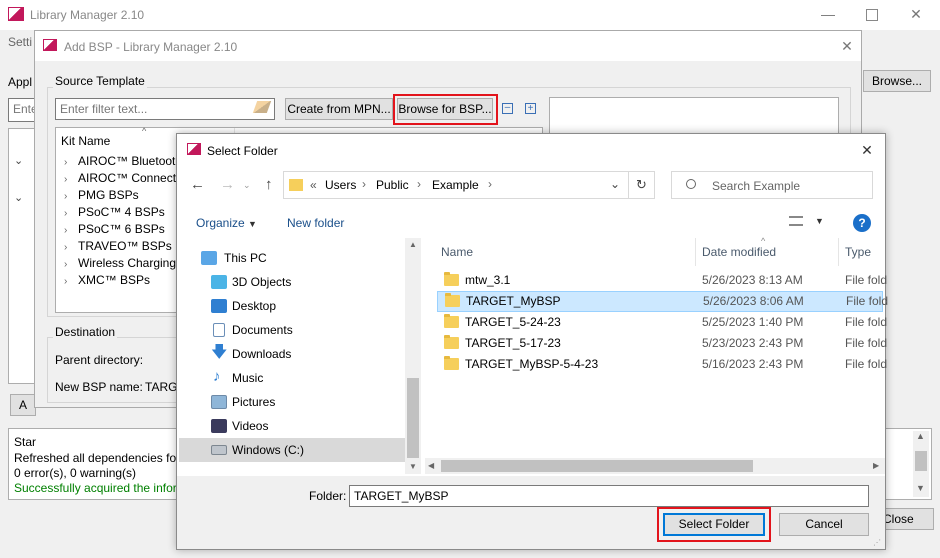 The image size is (940, 558). What do you see at coordinates (247, 185) in the screenshot?
I see `recent-dropdown-icon: ⌄` at bounding box center [247, 185].